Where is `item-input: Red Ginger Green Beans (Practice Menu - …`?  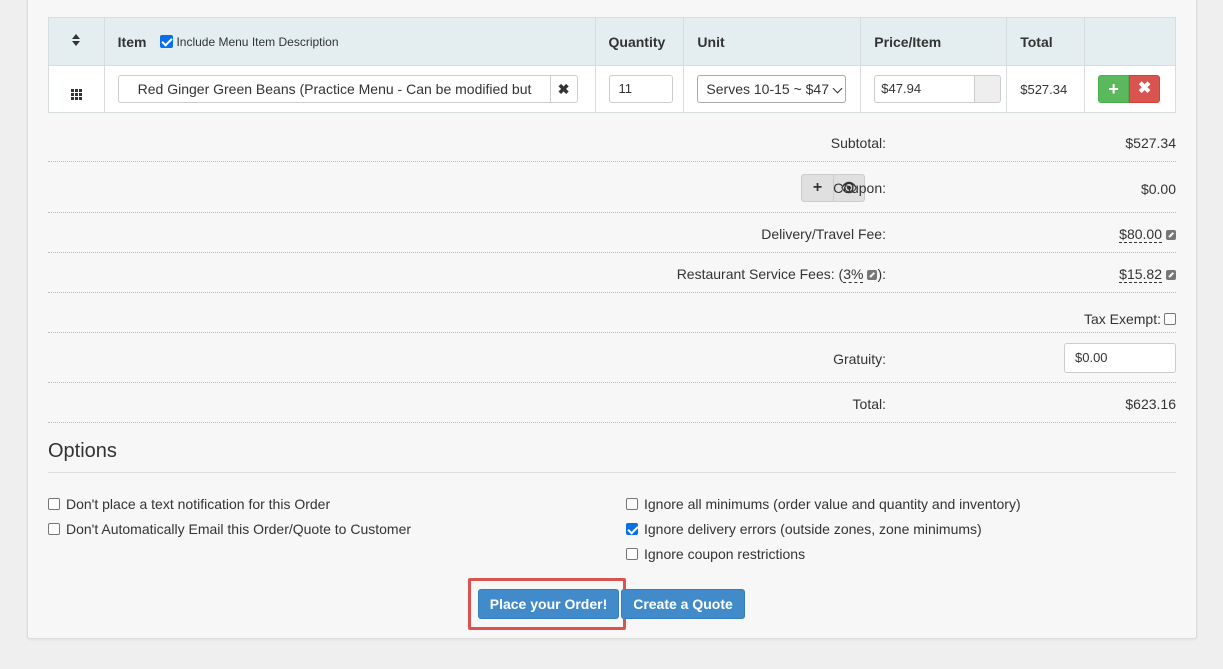 item-input: Red Ginger Green Beans (Practice Menu - … is located at coordinates (333, 89).